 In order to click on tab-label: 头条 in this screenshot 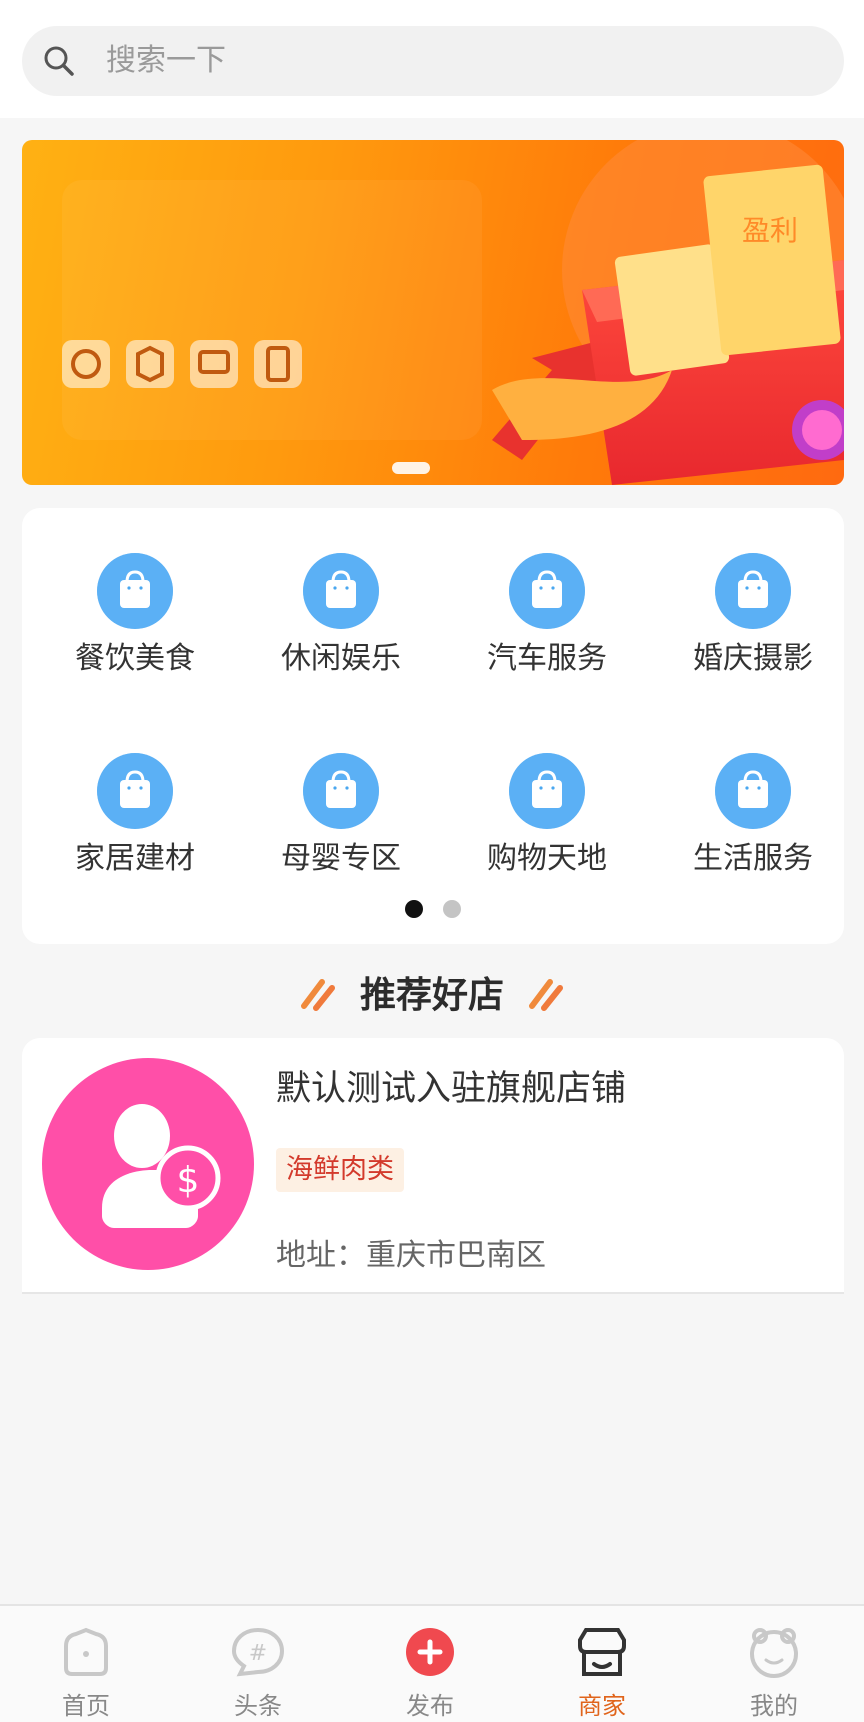, I will do `click(258, 1706)`.